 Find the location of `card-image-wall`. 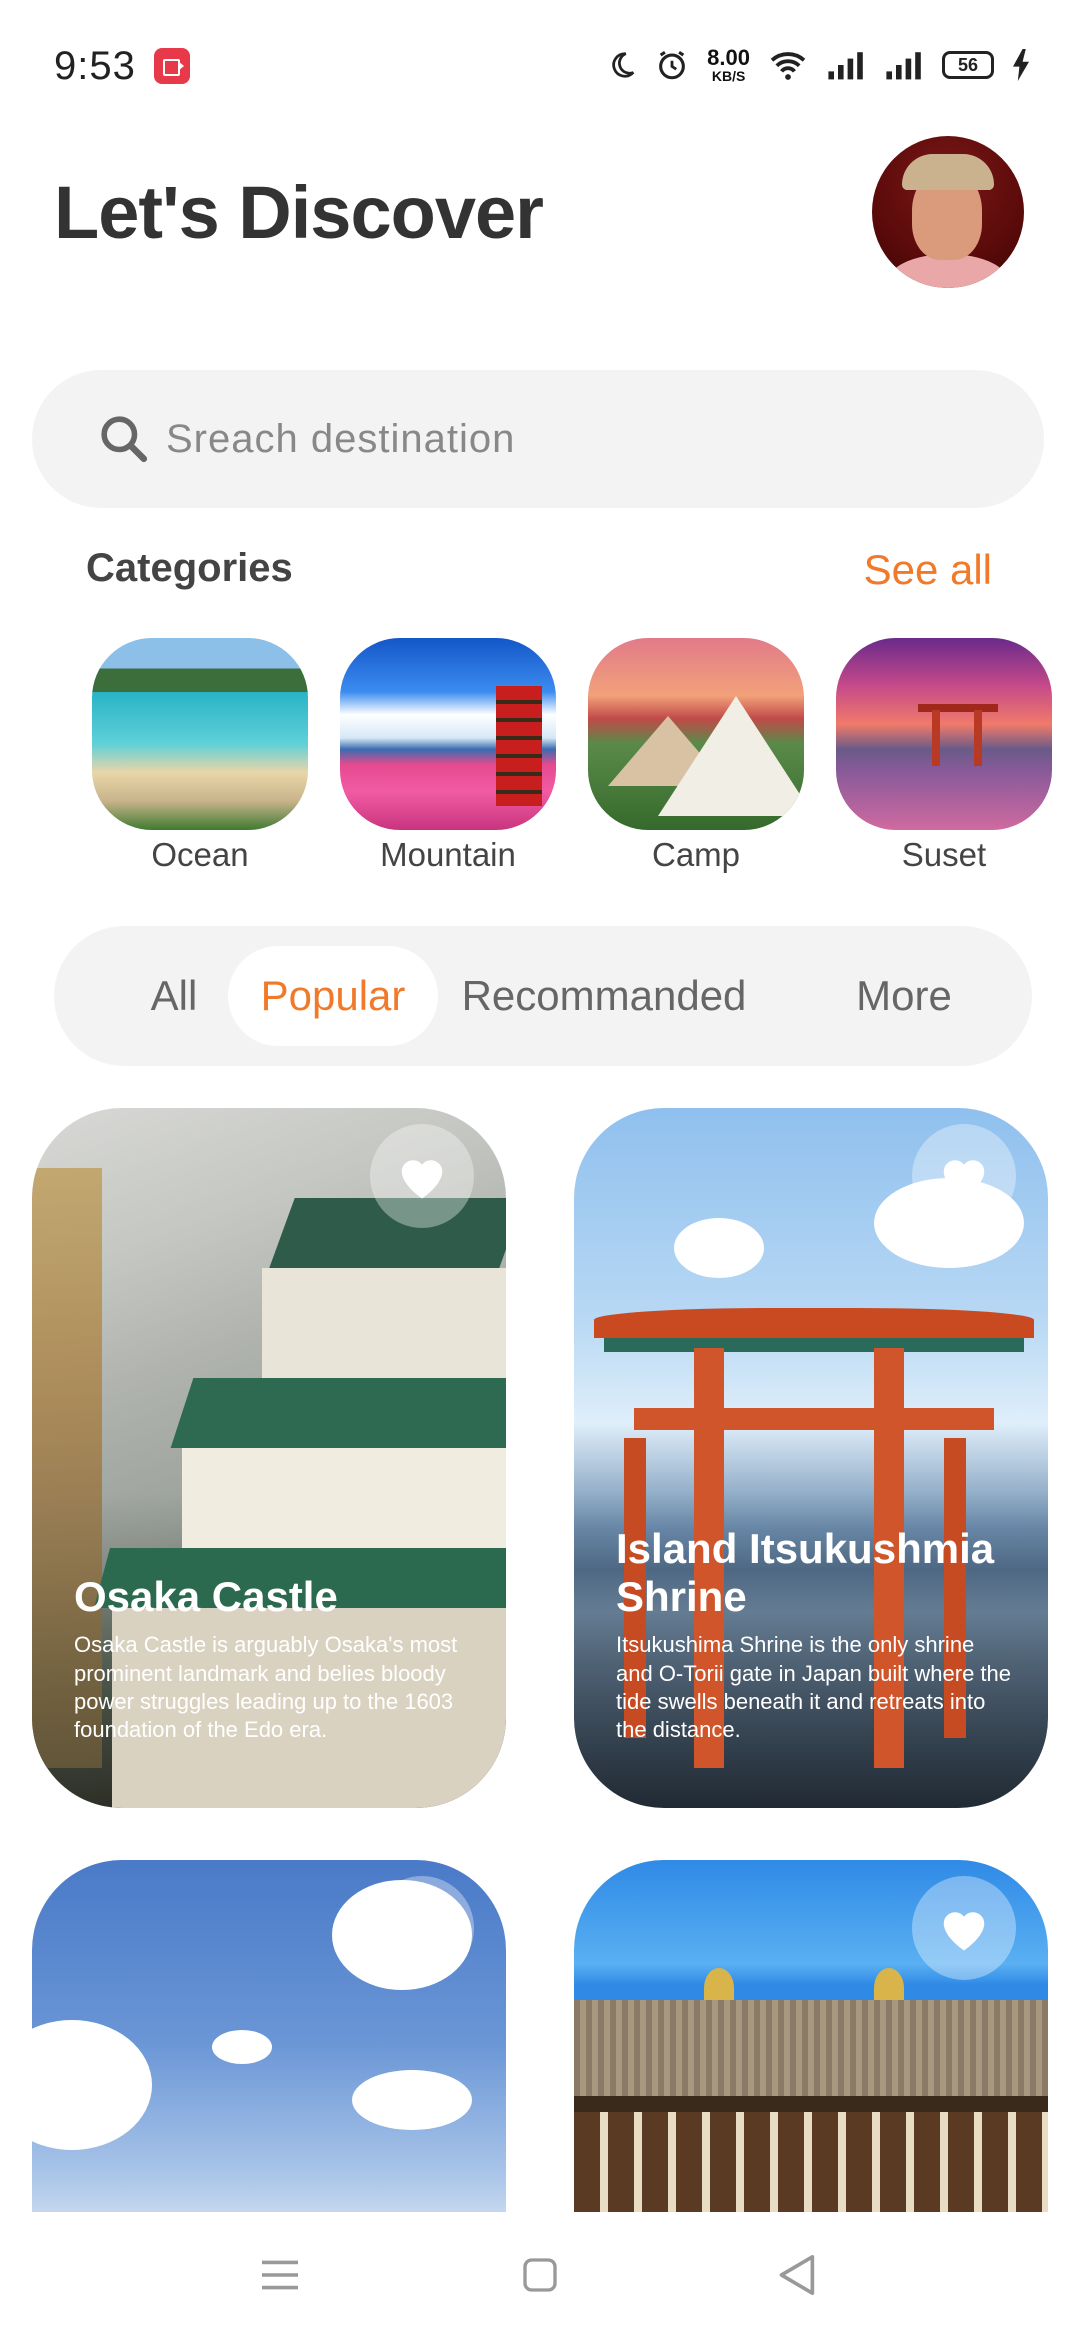

card-image-wall is located at coordinates (384, 1328).